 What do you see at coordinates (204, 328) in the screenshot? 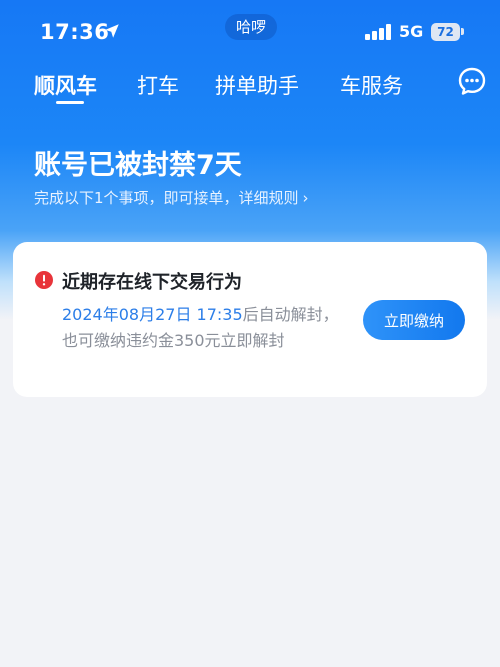
I see `notice-description: 2024年08月27日 17:35后自动解封，也可缴纳违约金350元立即解封` at bounding box center [204, 328].